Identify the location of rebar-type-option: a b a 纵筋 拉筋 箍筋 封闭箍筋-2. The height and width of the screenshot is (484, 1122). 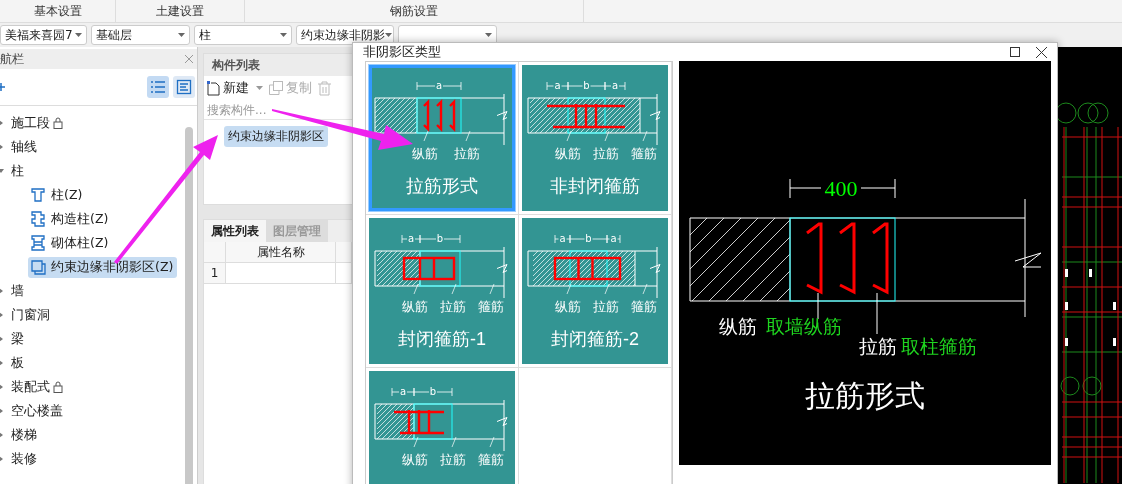
(595, 291).